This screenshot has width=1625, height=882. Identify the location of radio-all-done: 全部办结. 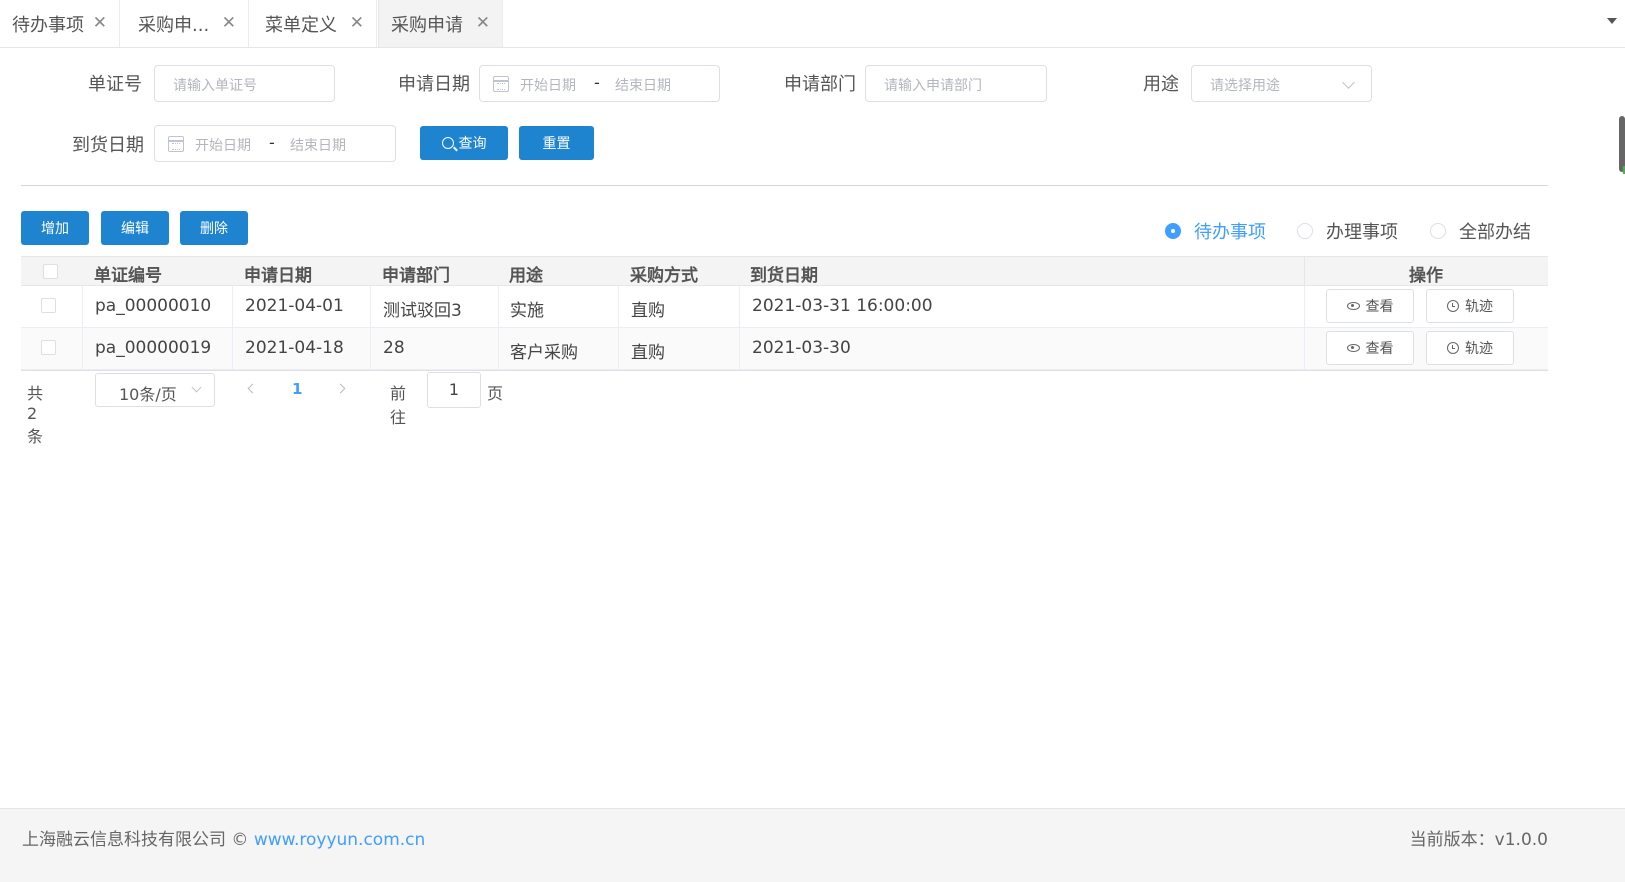
(1480, 231).